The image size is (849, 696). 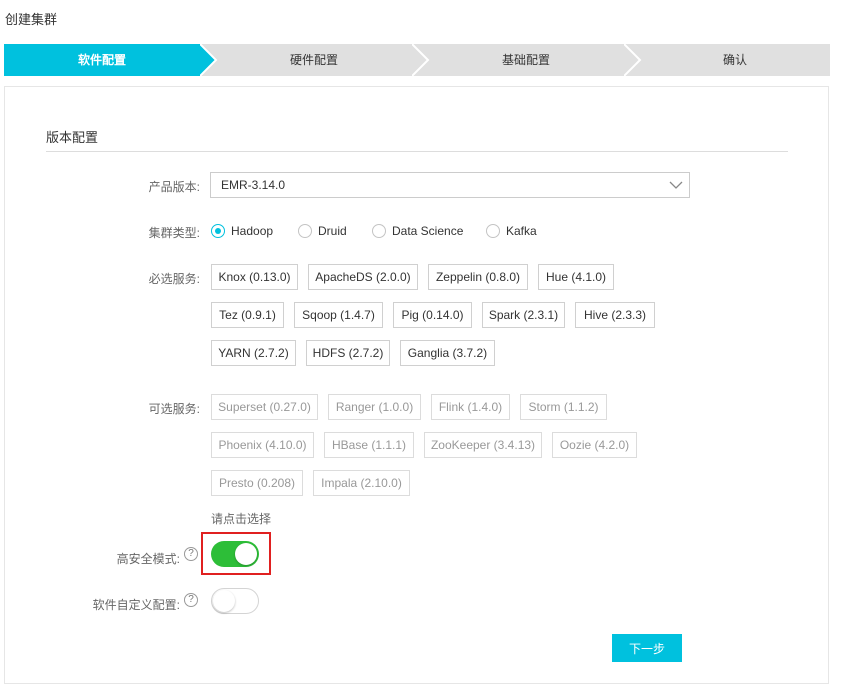 What do you see at coordinates (563, 407) in the screenshot?
I see `optional-service-tag: Storm (1.1.2)` at bounding box center [563, 407].